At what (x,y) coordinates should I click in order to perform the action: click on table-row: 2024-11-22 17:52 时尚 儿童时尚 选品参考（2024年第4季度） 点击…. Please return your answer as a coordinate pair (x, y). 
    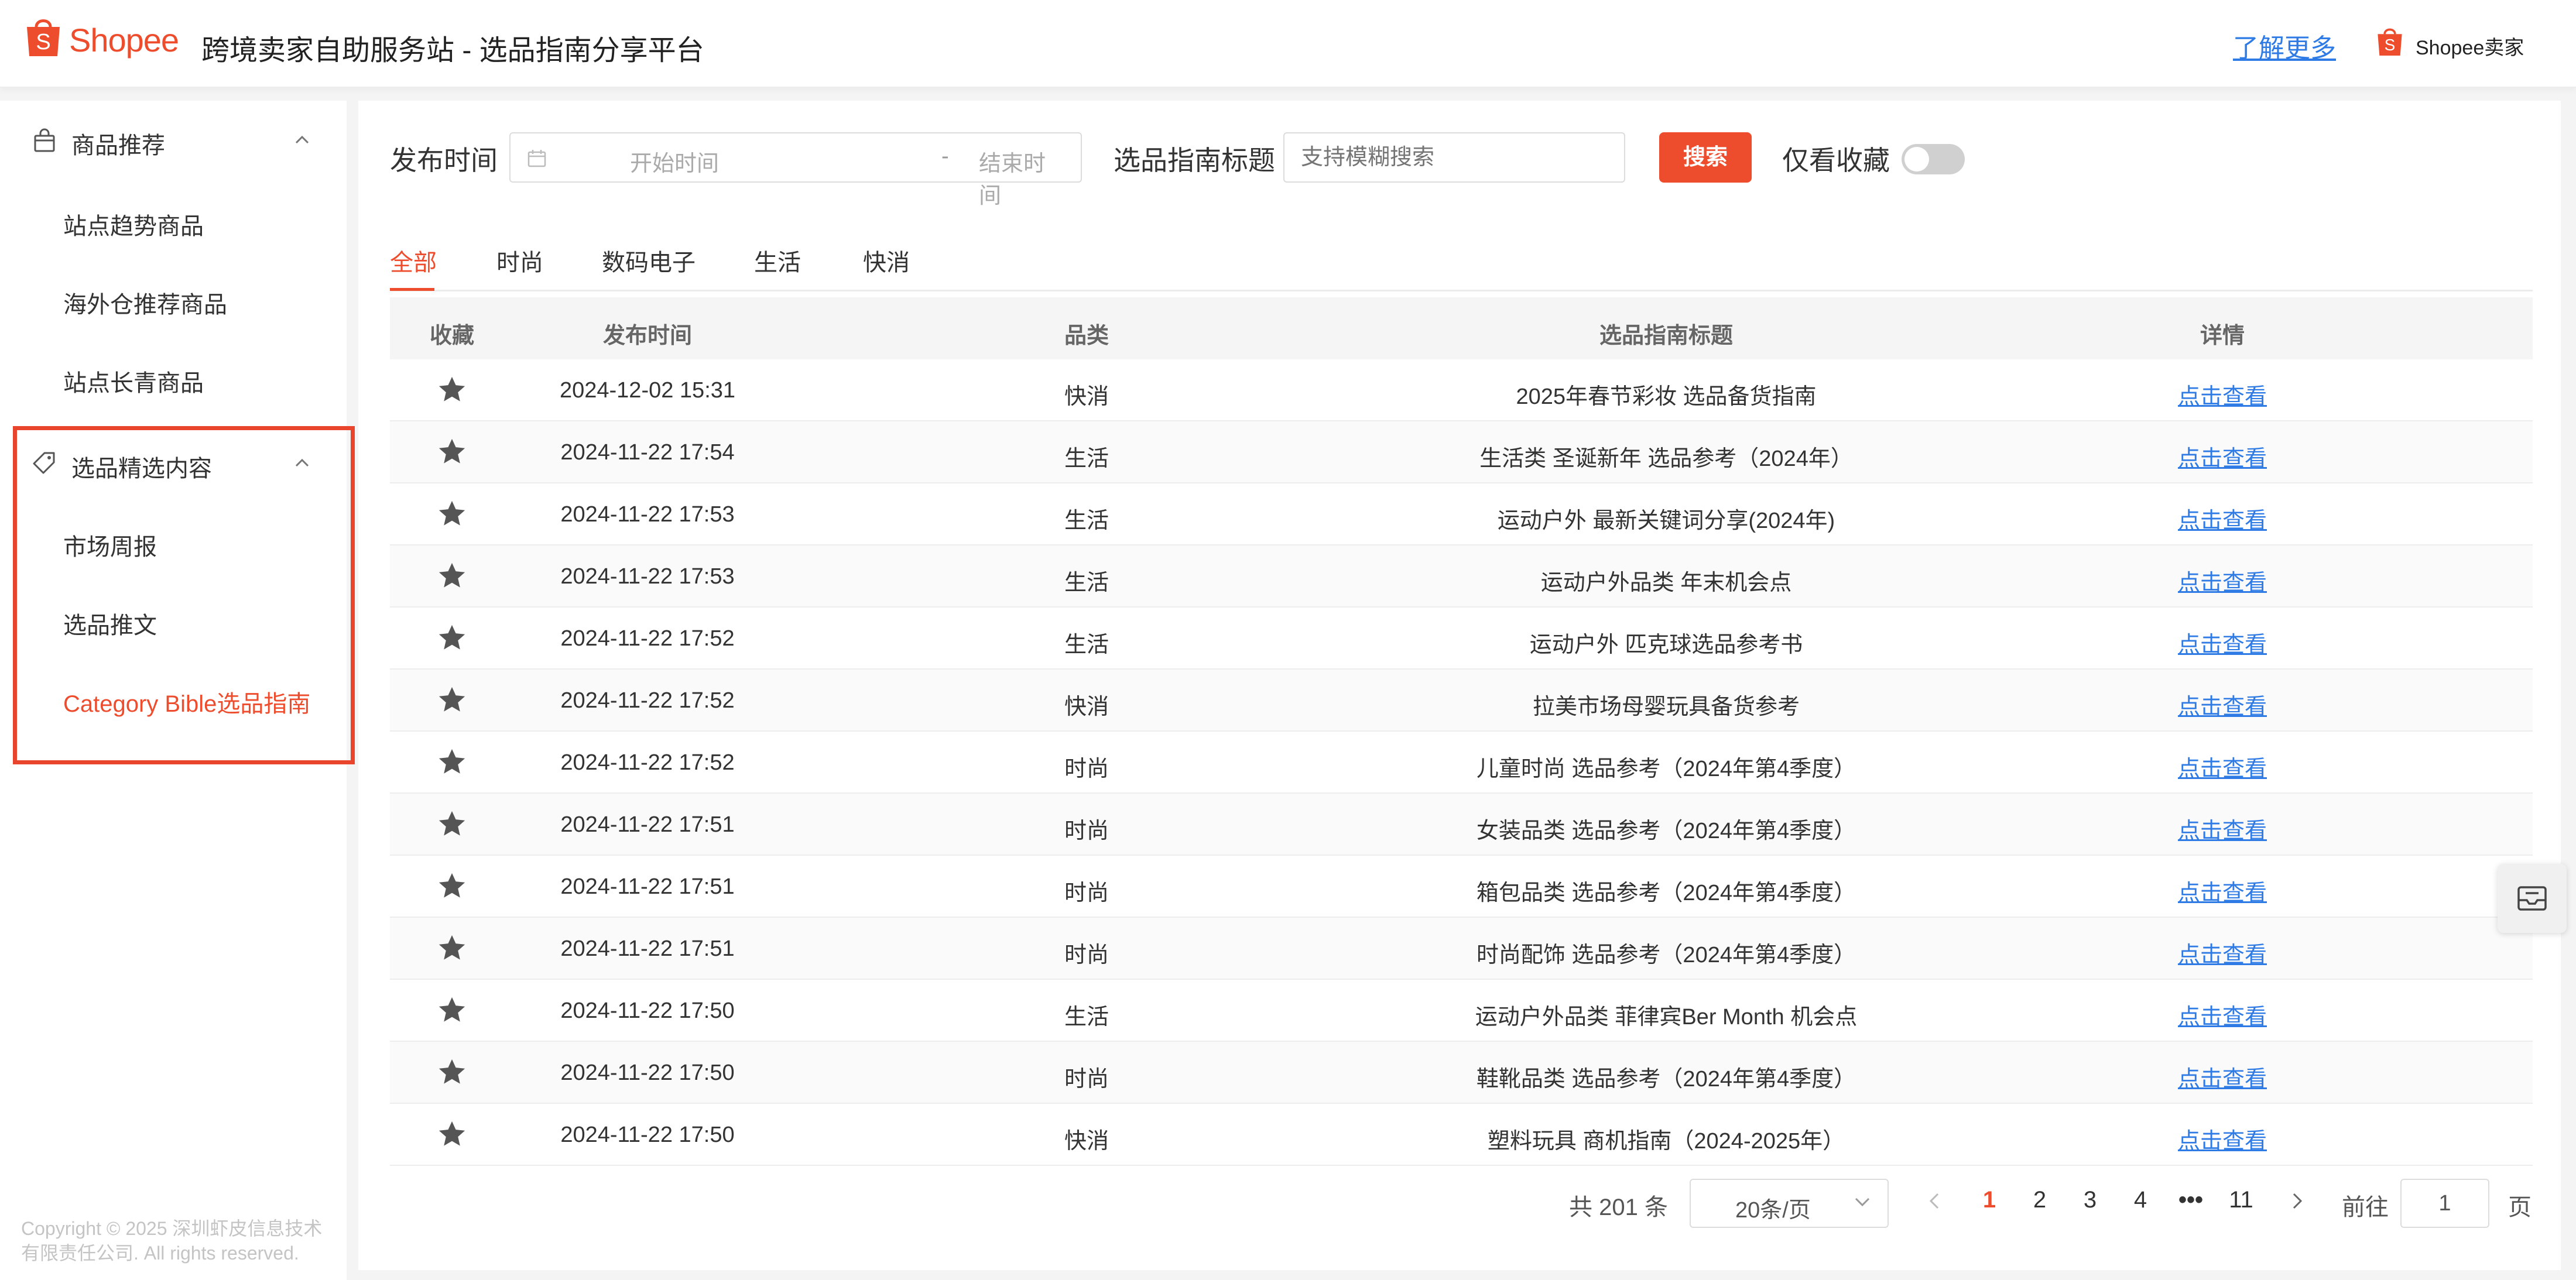
    Looking at the image, I should click on (1461, 763).